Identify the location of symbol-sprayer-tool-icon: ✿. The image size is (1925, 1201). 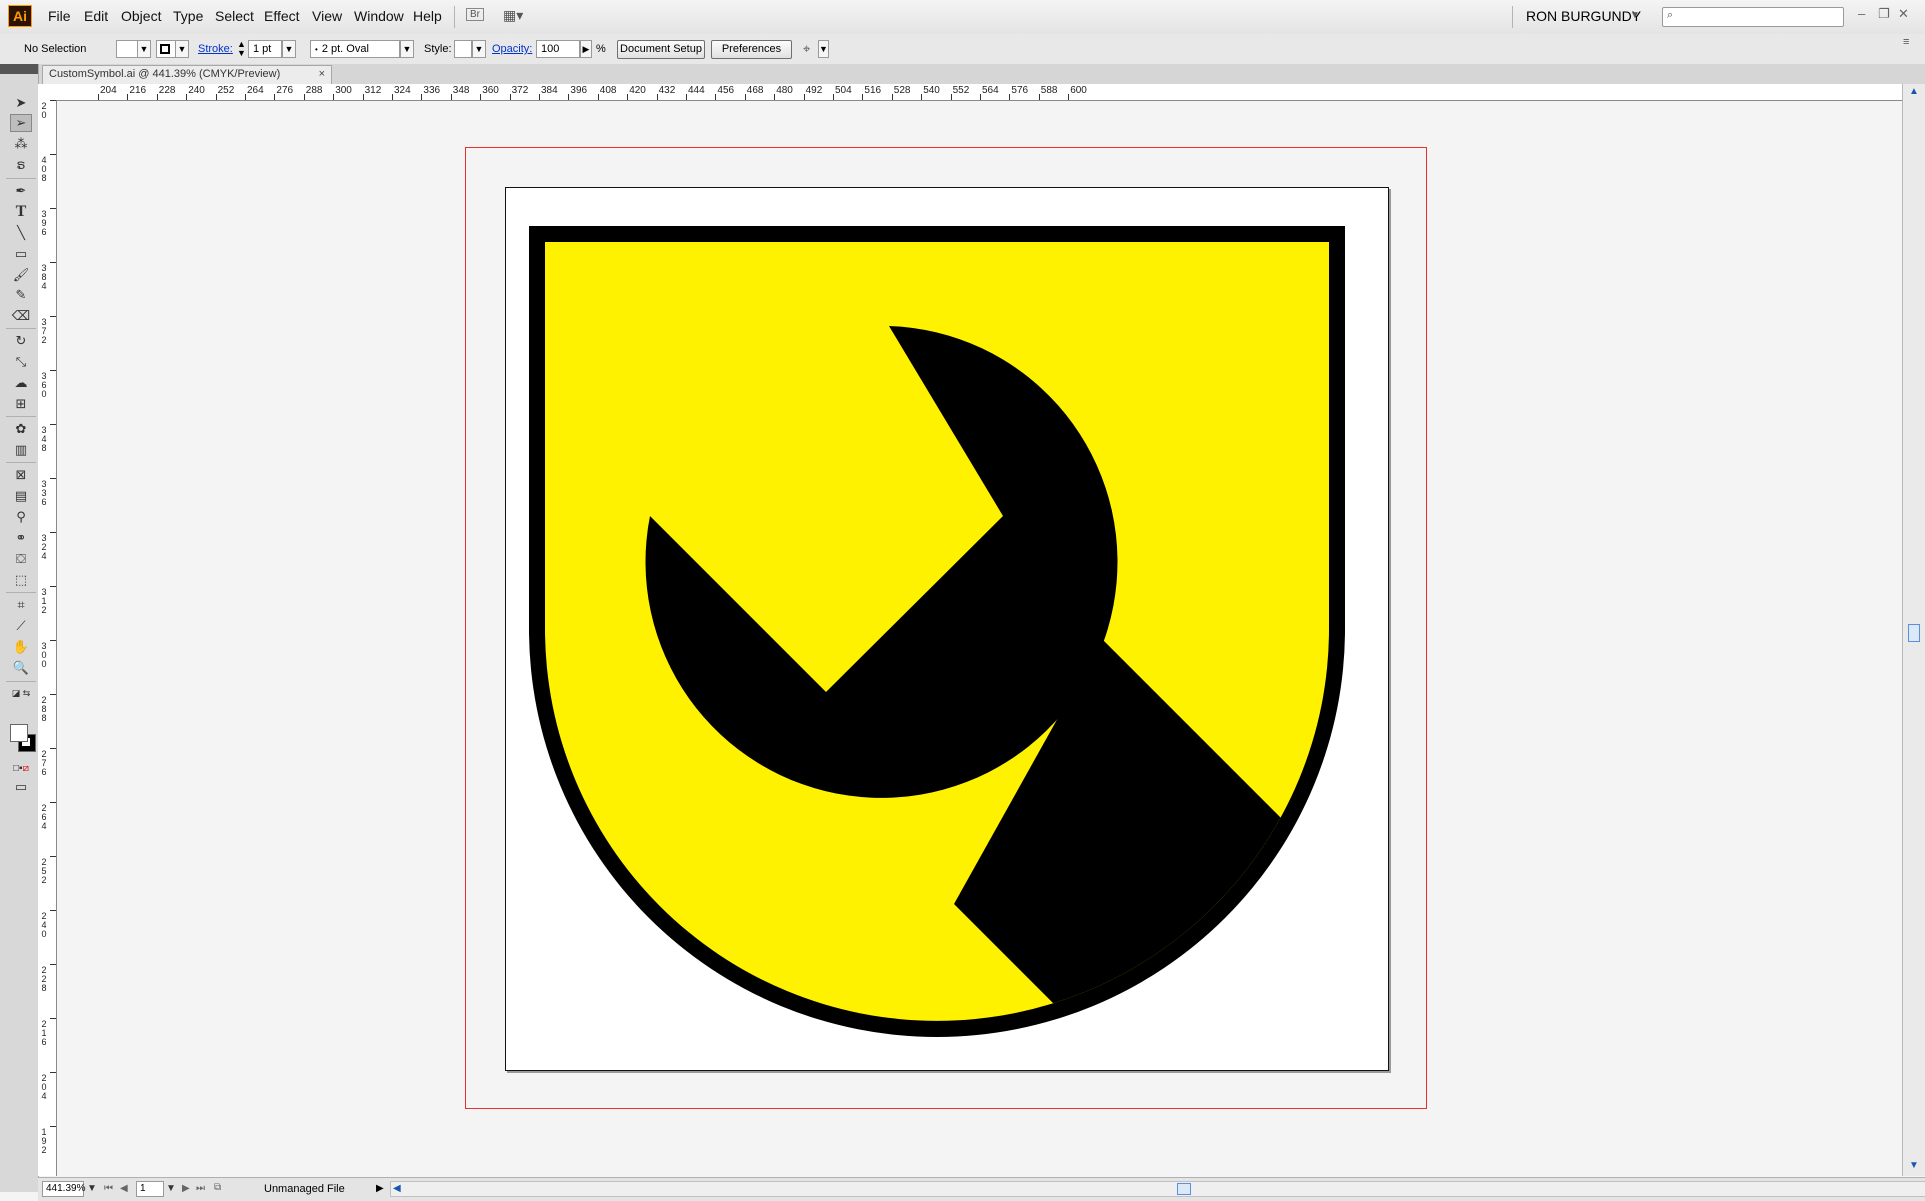
(21, 429).